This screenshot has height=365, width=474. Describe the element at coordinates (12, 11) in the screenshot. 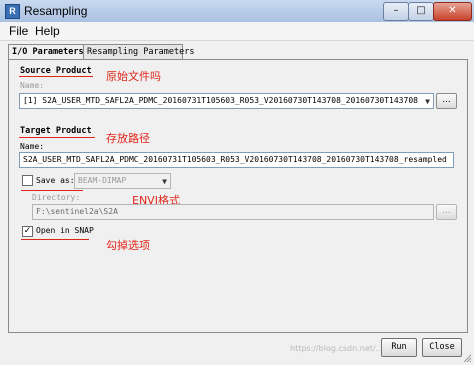

I see `app-icon: R` at that location.